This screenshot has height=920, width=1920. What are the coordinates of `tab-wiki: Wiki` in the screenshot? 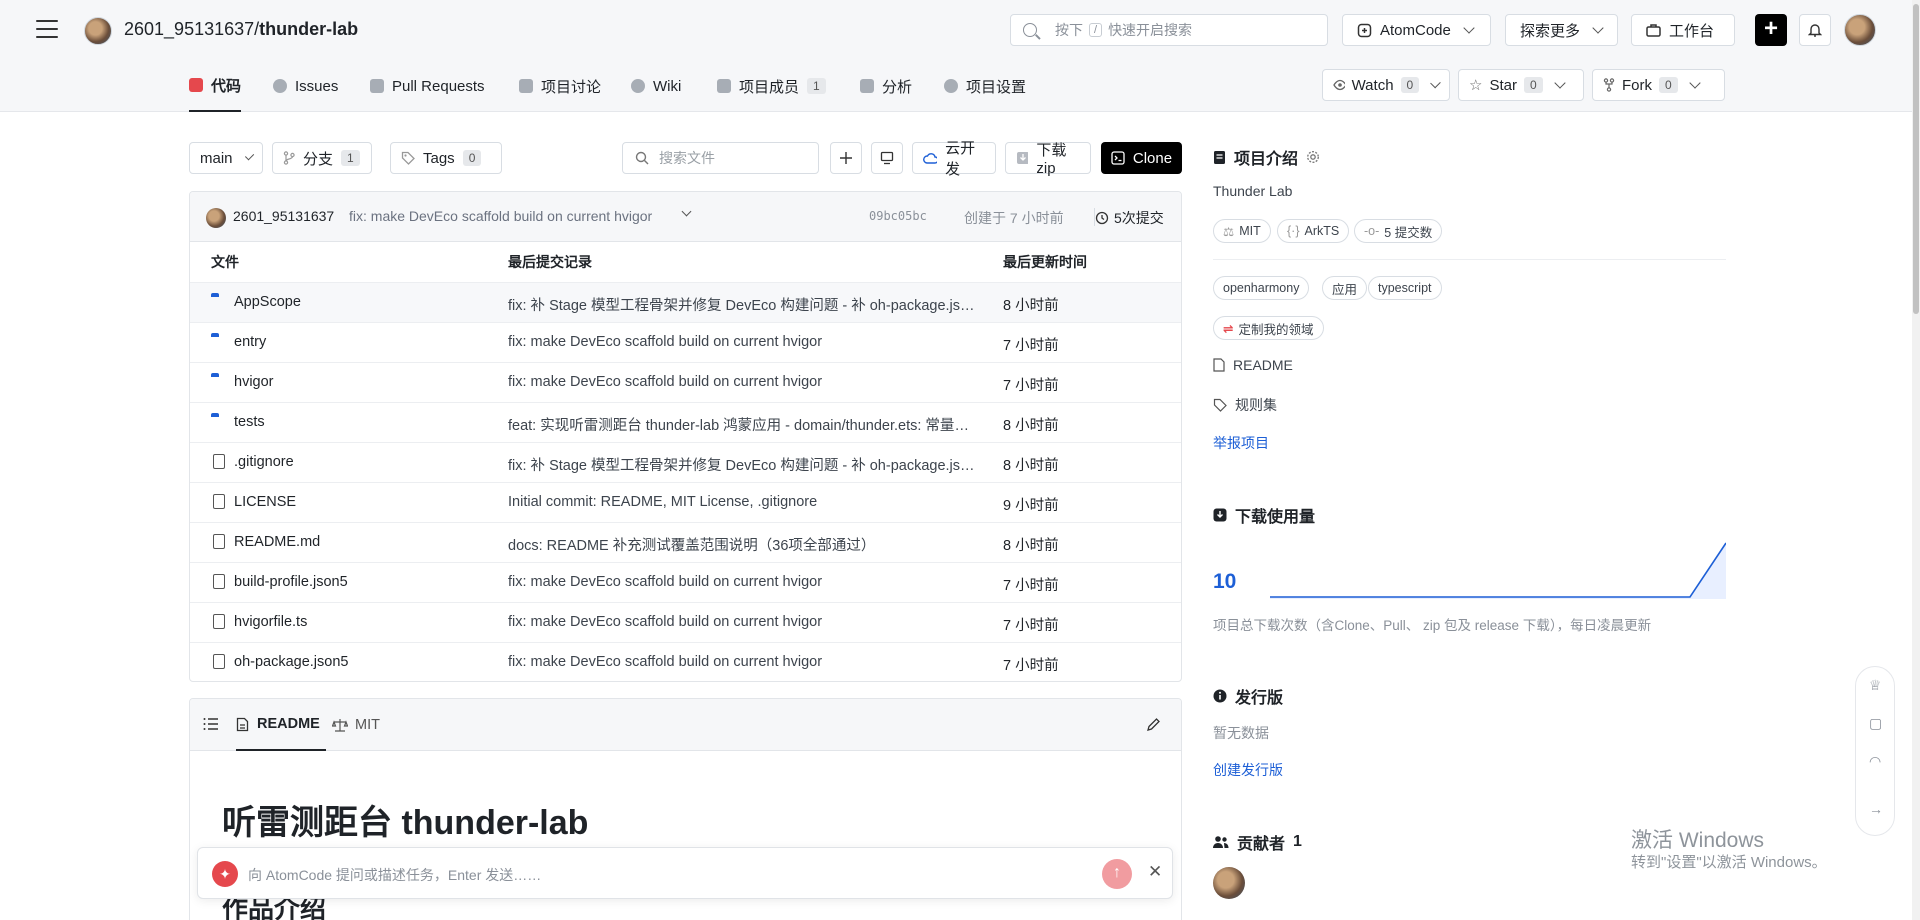 It's located at (656, 86).